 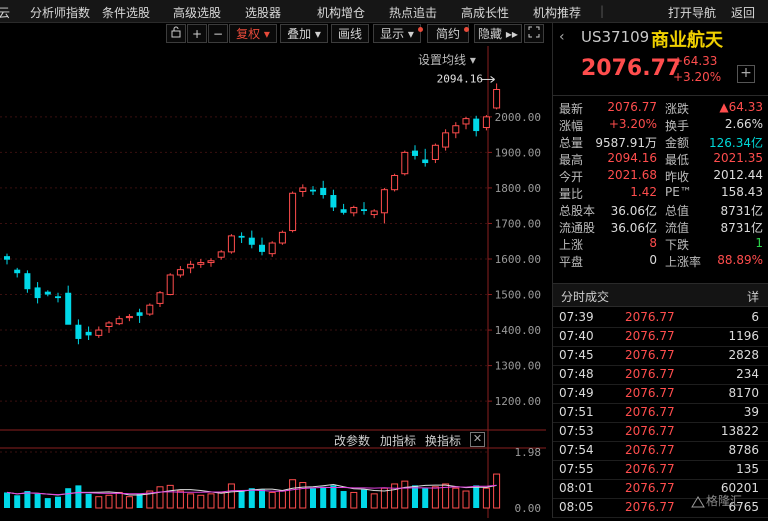 I want to click on quote-value-zongzhi: 8731亿, so click(x=741, y=211).